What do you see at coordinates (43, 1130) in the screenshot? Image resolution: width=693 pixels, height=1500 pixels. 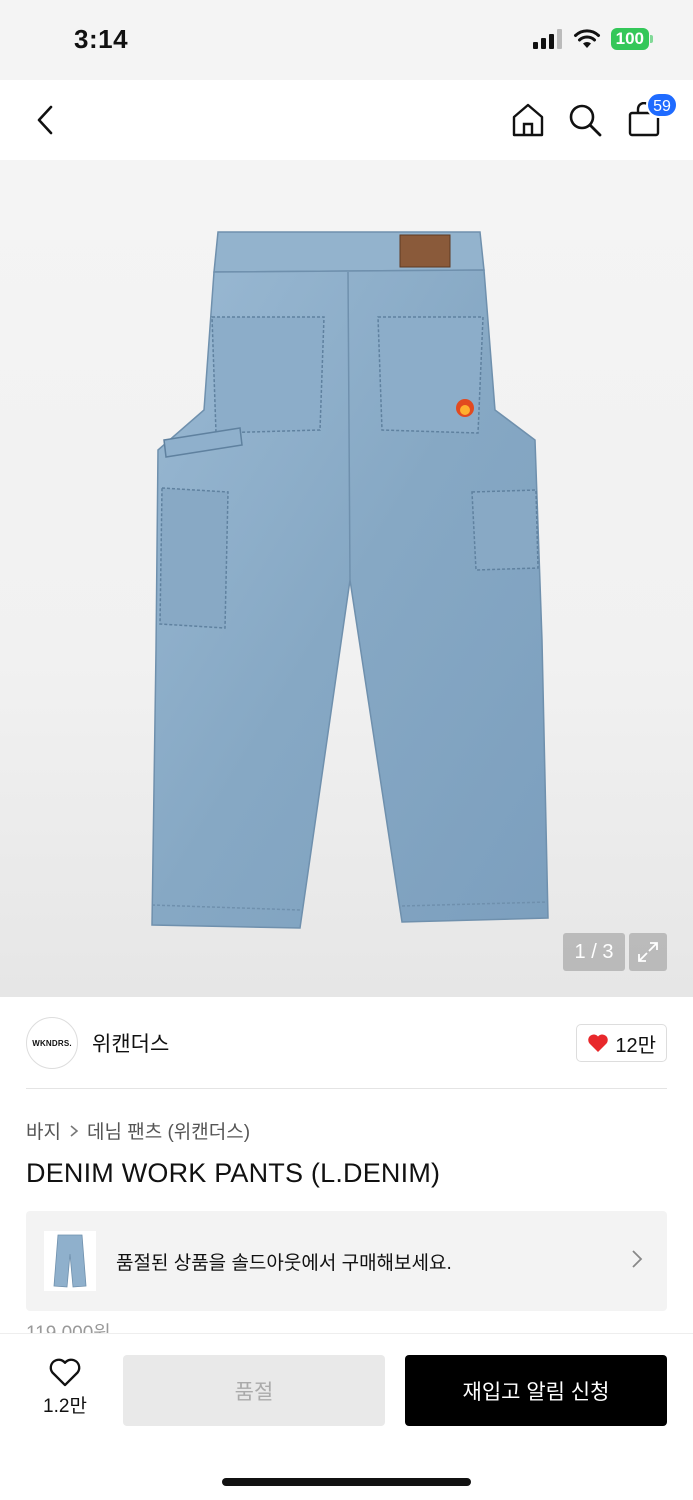 I see `breadcrumb-category: 바지` at bounding box center [43, 1130].